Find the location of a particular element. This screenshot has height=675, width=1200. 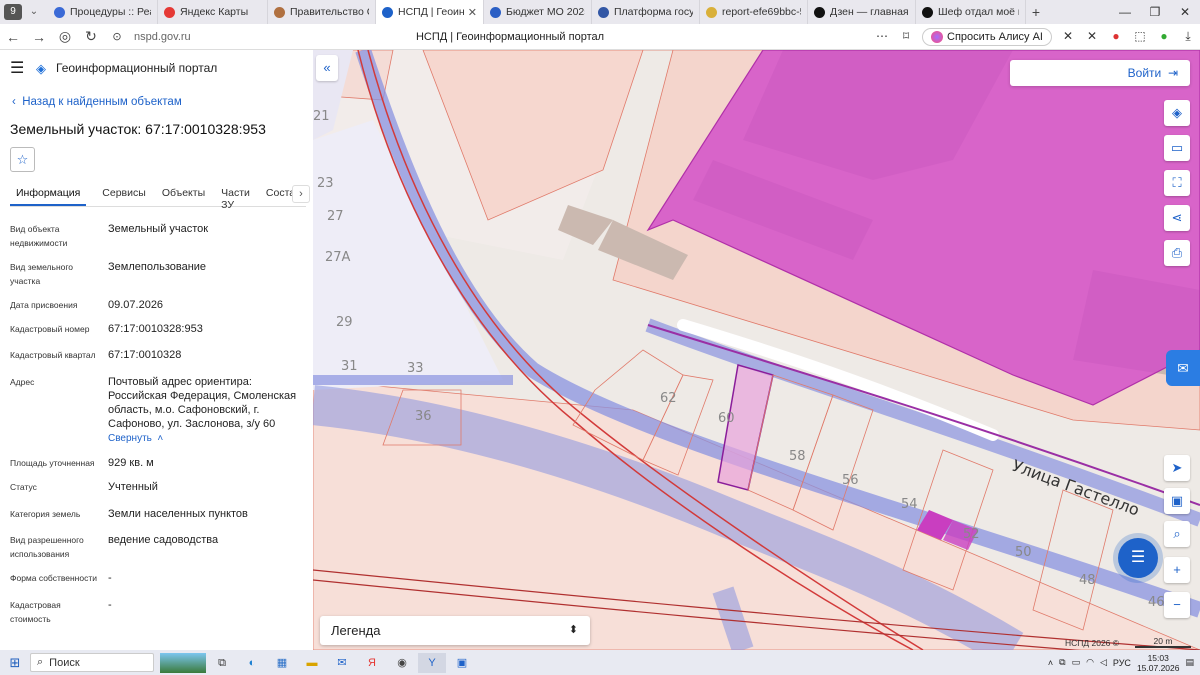

bookmark-icon: ⌑ is located at coordinates (906, 37).